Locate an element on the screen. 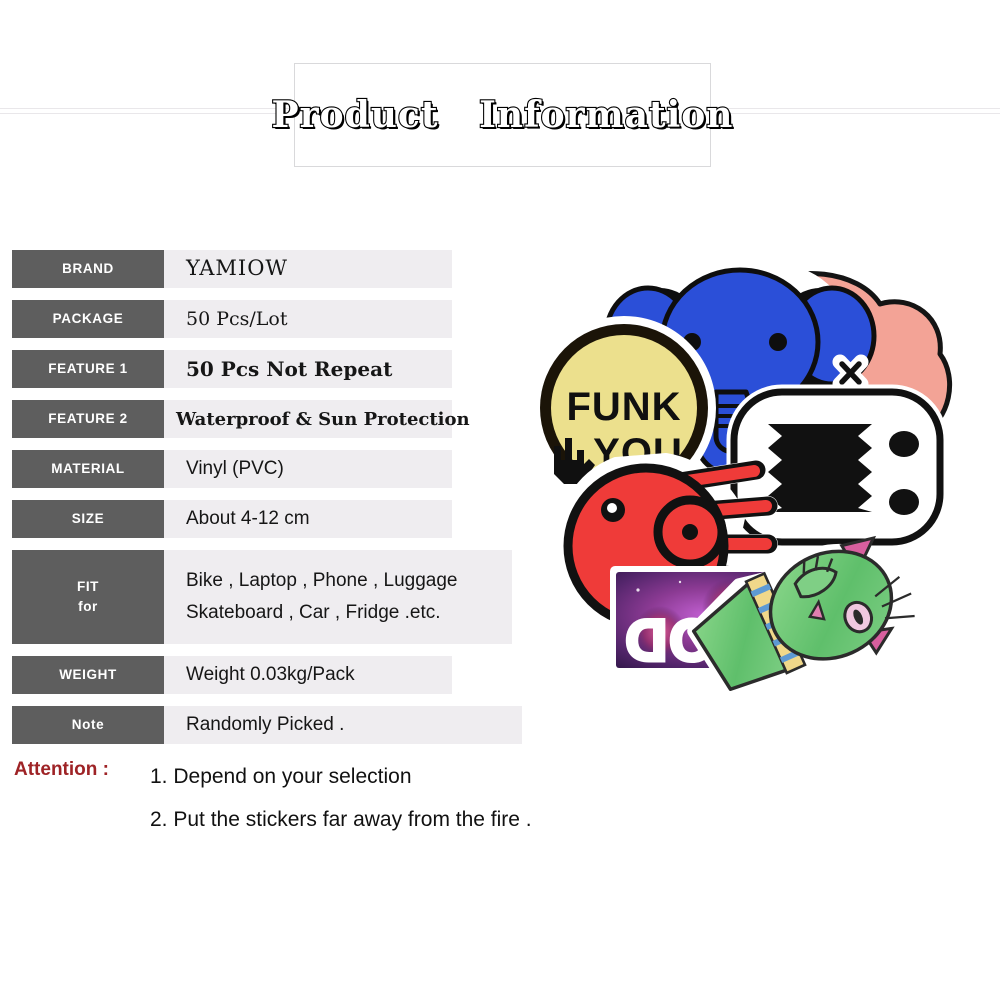  table-row: FEATURE 1 50 Pcs Not Repeat is located at coordinates (272, 369).